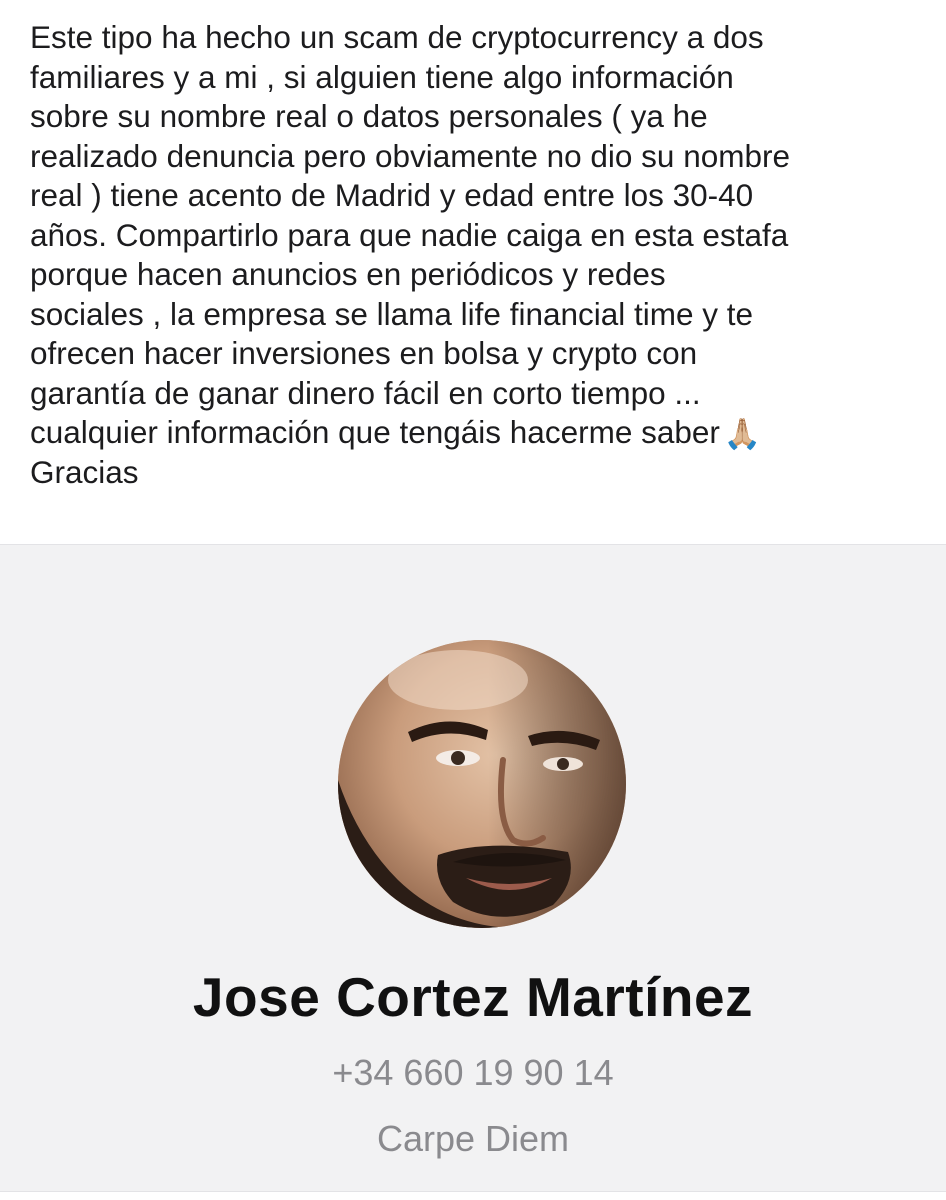  Describe the element at coordinates (84, 471) in the screenshot. I see `post-closing: Gracias` at that location.